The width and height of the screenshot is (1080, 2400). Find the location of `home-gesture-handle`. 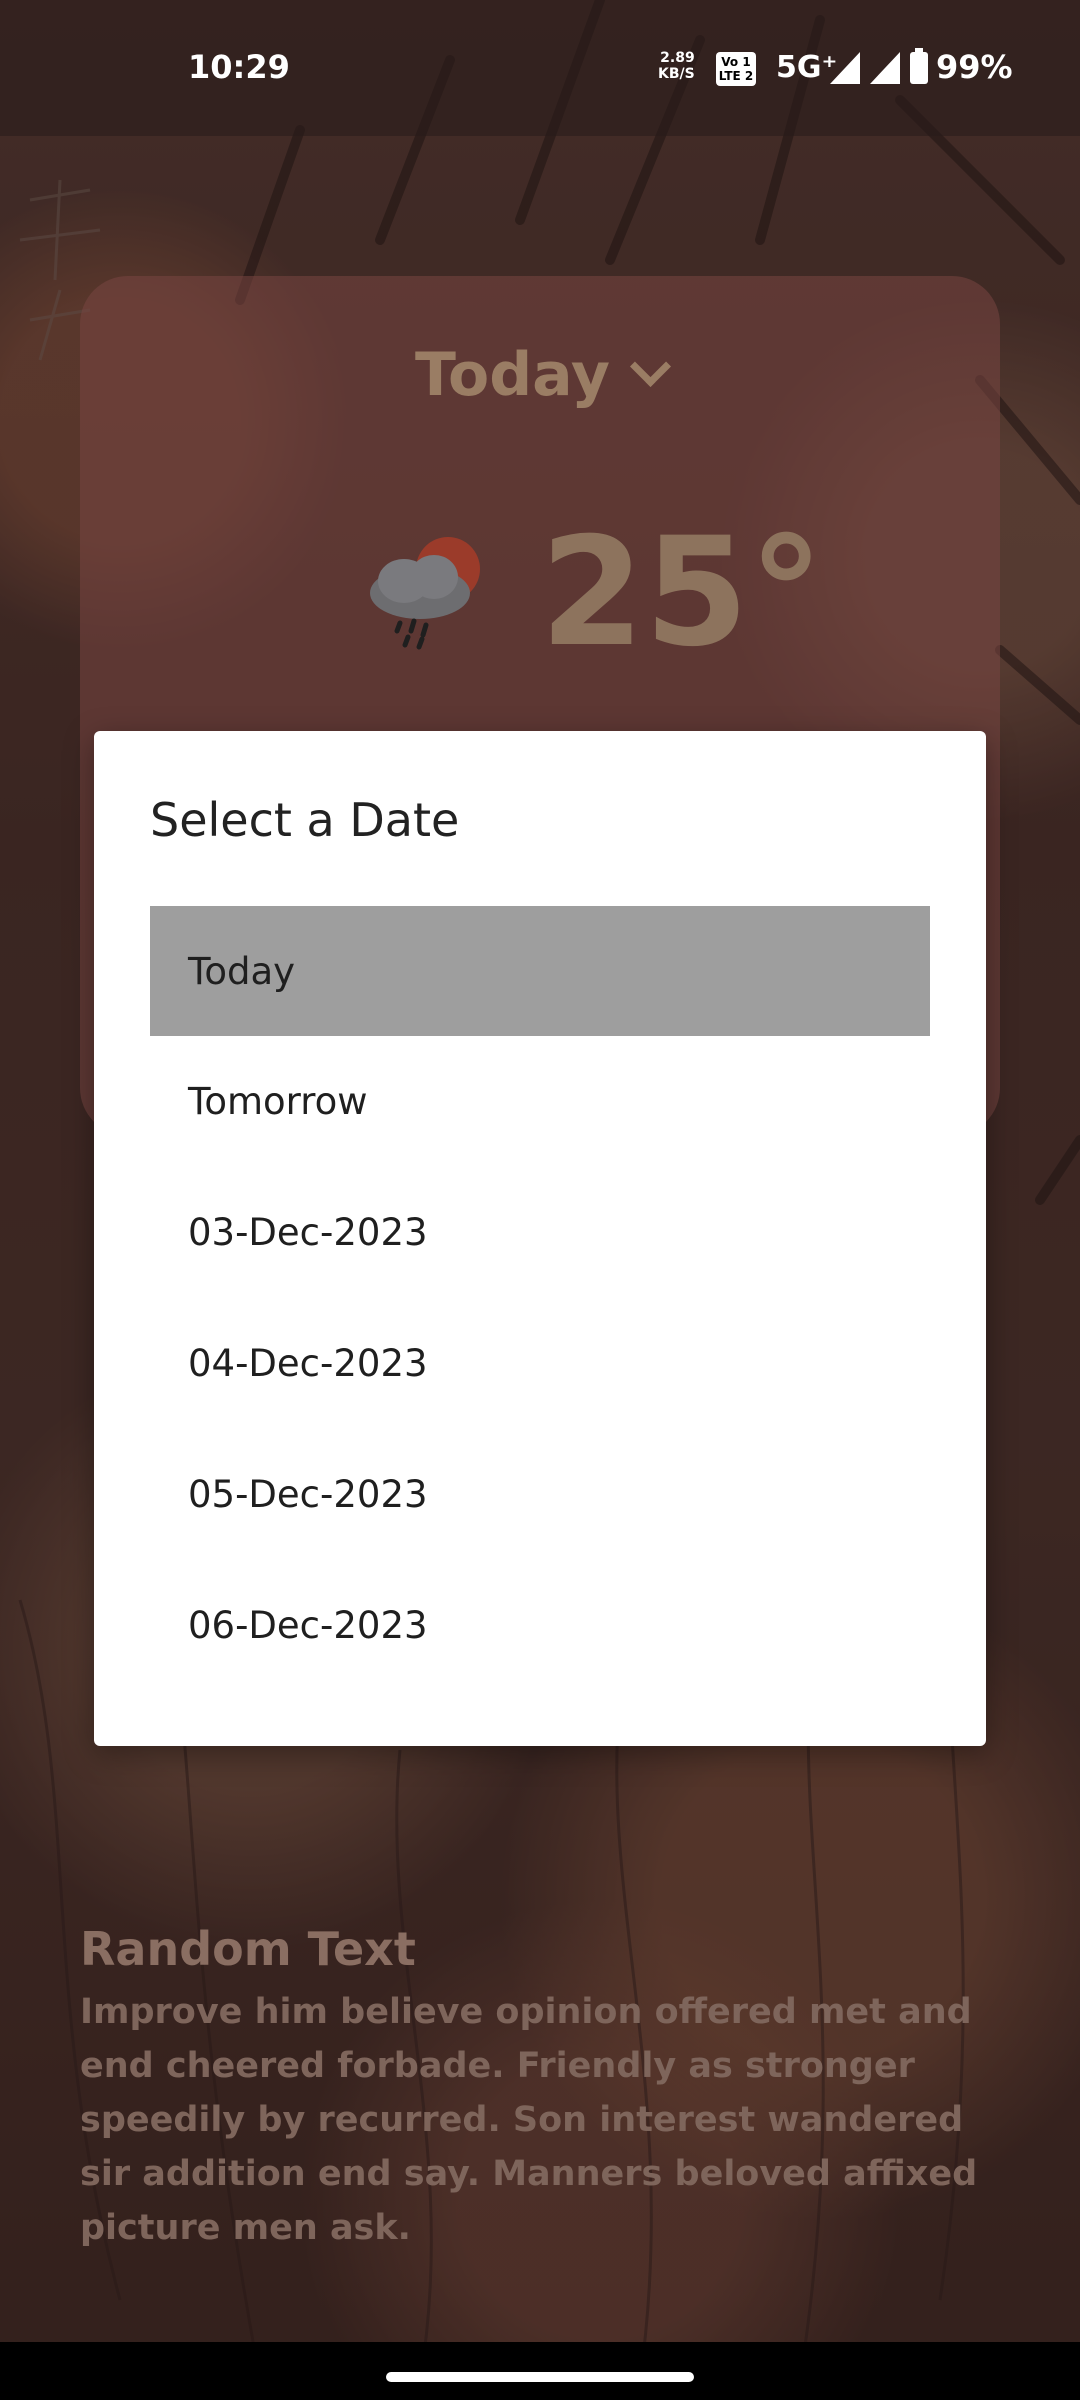

home-gesture-handle is located at coordinates (540, 2377).